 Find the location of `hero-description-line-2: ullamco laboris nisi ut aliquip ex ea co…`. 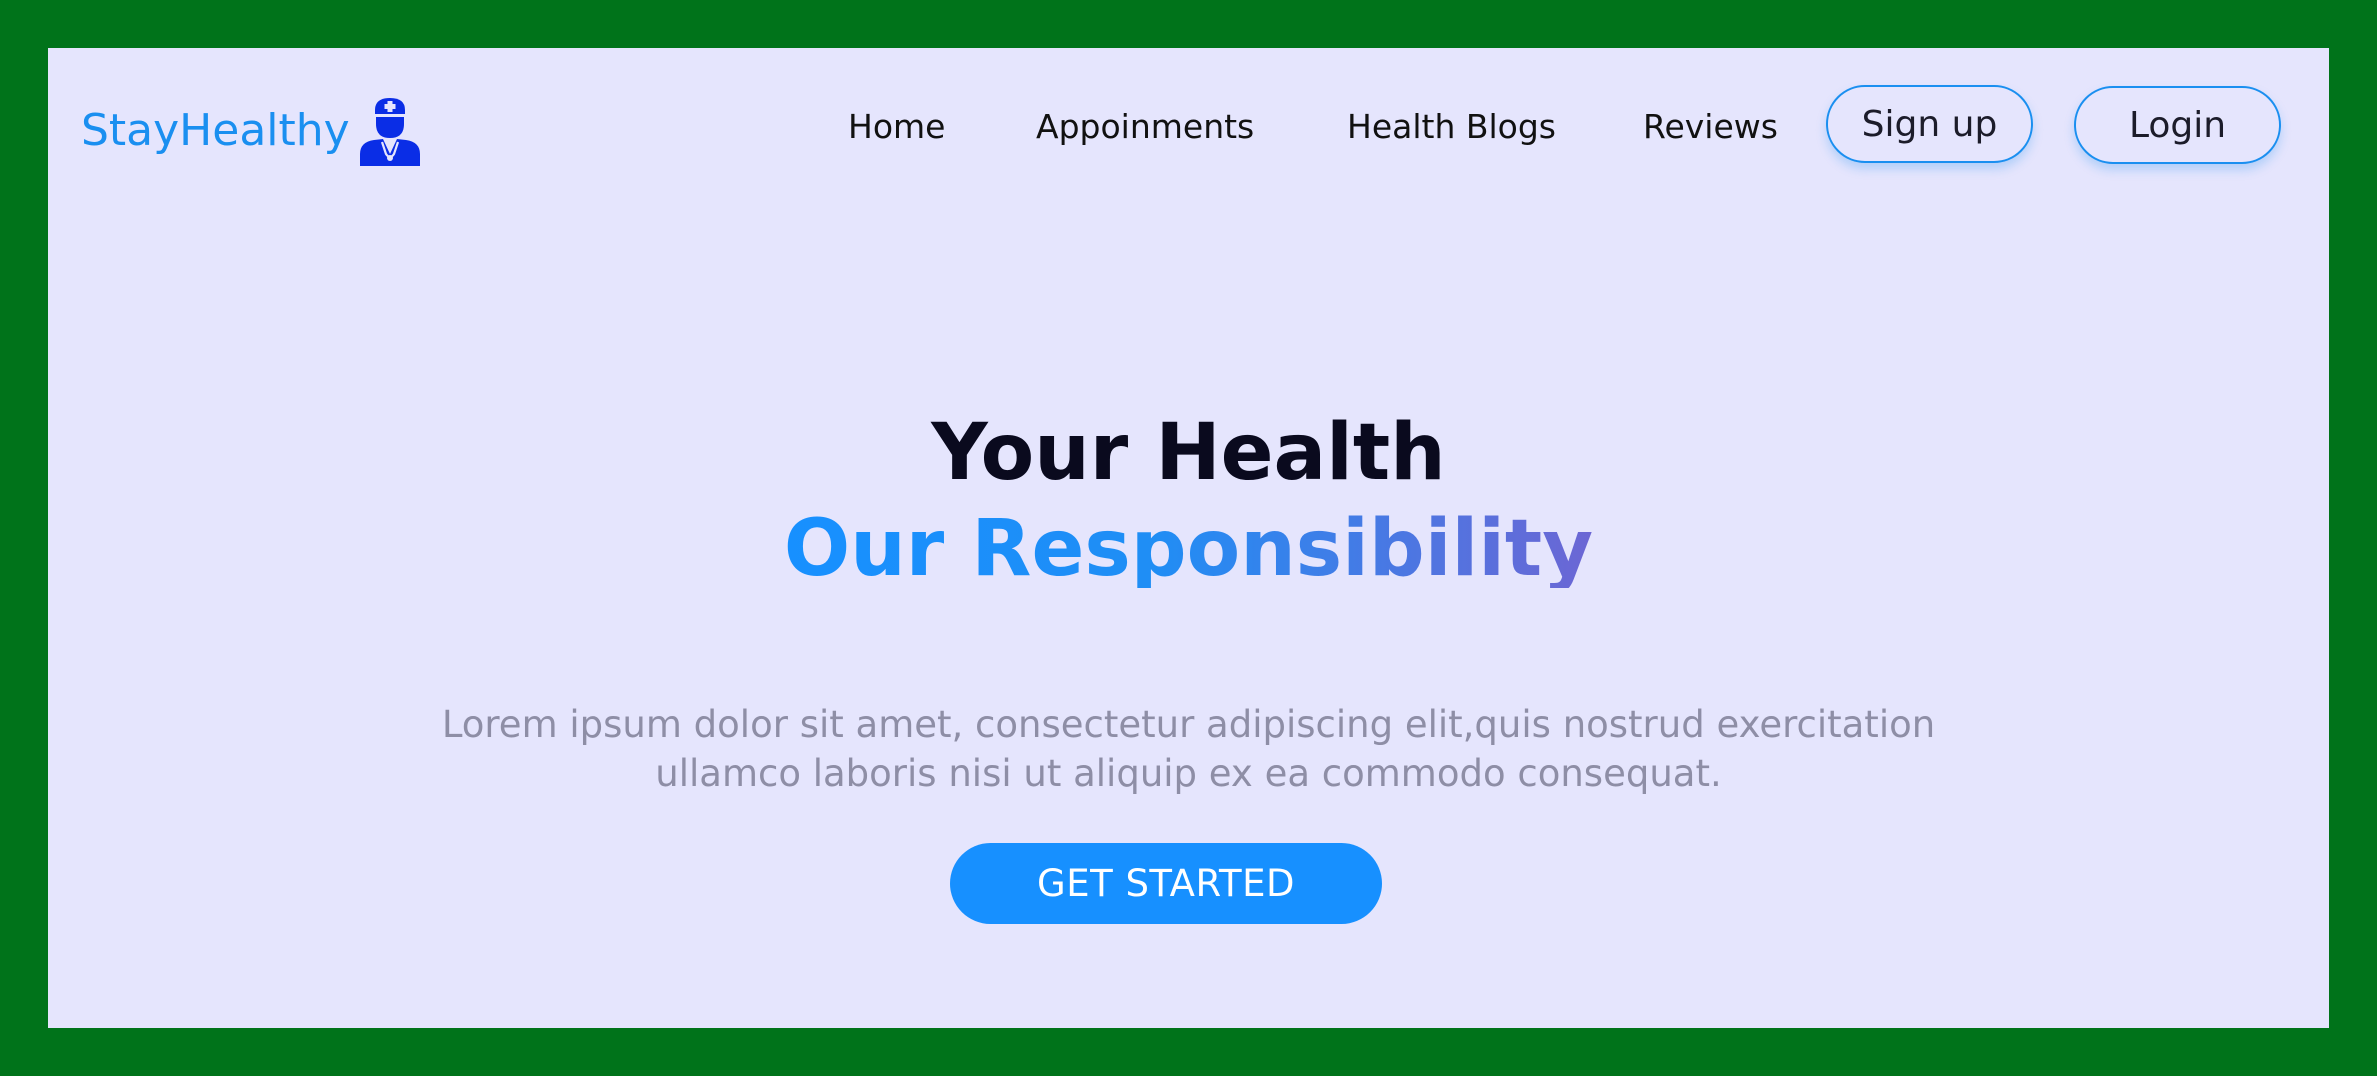

hero-description-line-2: ullamco laboris nisi ut aliquip ex ea co… is located at coordinates (1188, 773).